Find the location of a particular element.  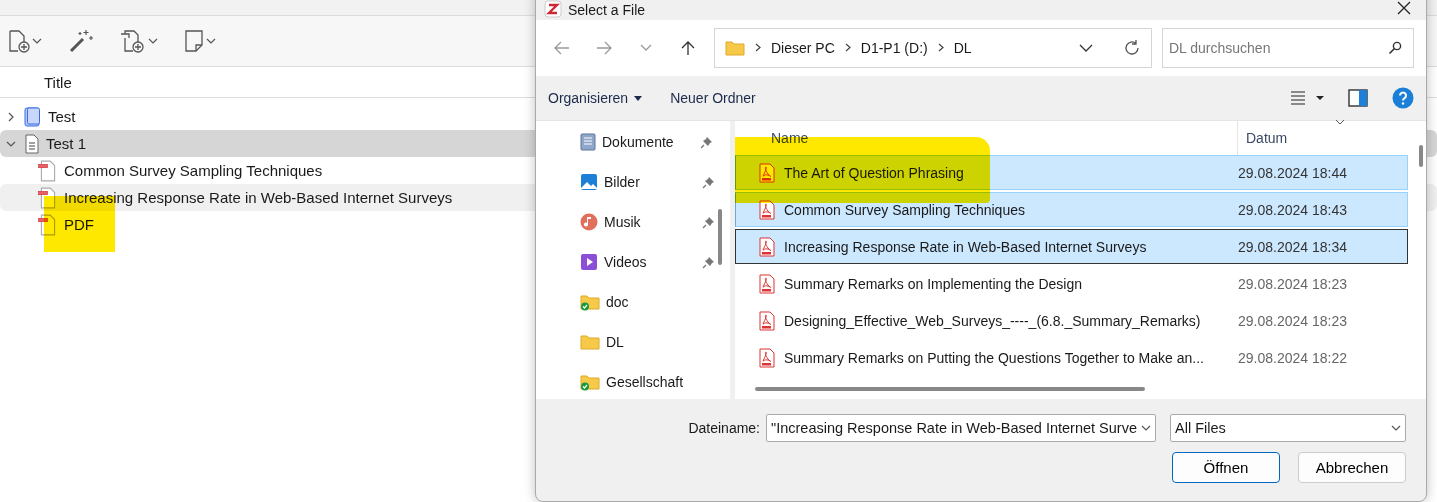

file-name-label: Dateiname: is located at coordinates (724, 428).